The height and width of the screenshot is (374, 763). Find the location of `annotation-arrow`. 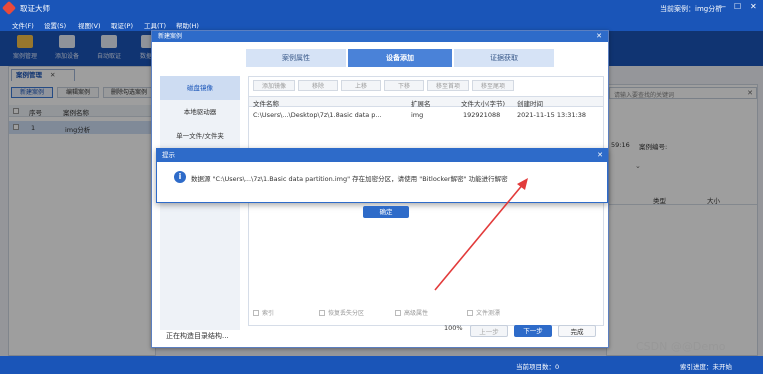

annotation-arrow is located at coordinates (481, 234).